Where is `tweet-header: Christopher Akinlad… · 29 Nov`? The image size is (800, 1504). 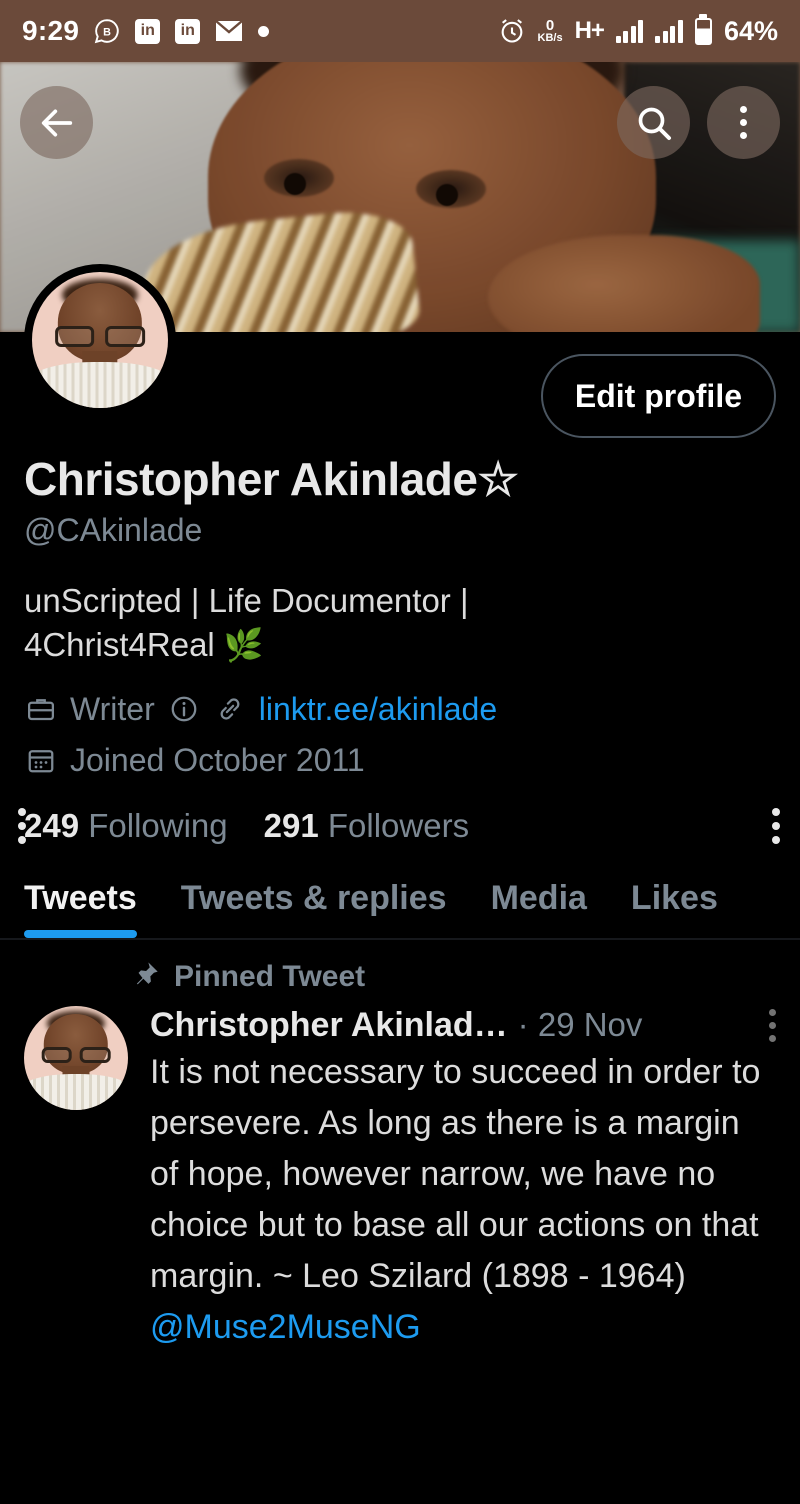
tweet-header: Christopher Akinlad… · 29 Nov is located at coordinates (463, 1025).